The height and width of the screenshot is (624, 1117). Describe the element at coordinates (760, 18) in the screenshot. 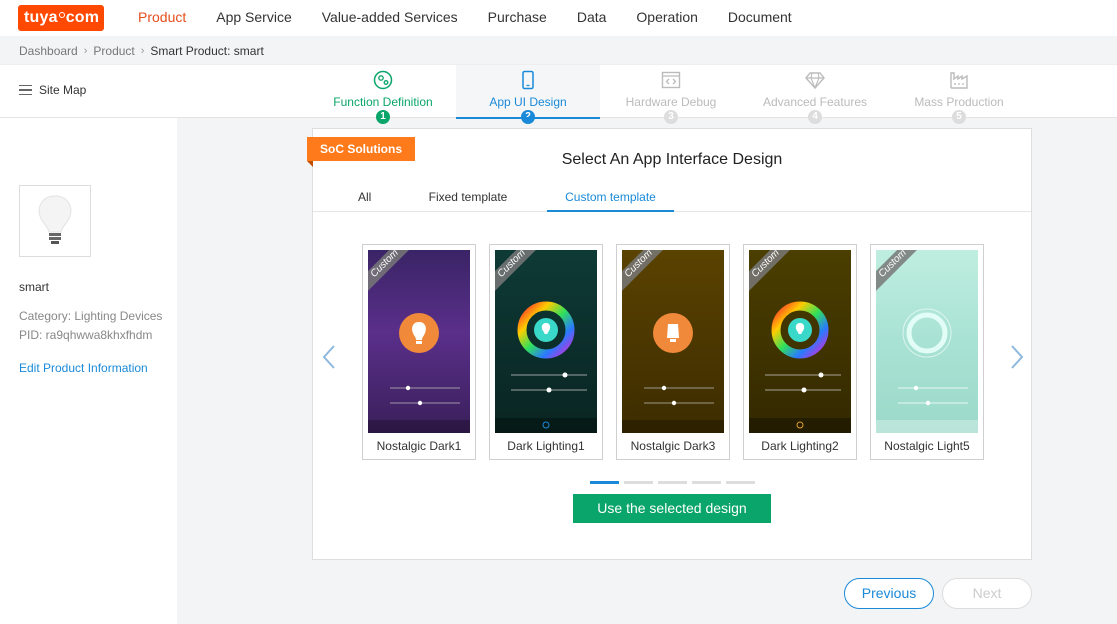

I see `menu-item-document: Document` at that location.